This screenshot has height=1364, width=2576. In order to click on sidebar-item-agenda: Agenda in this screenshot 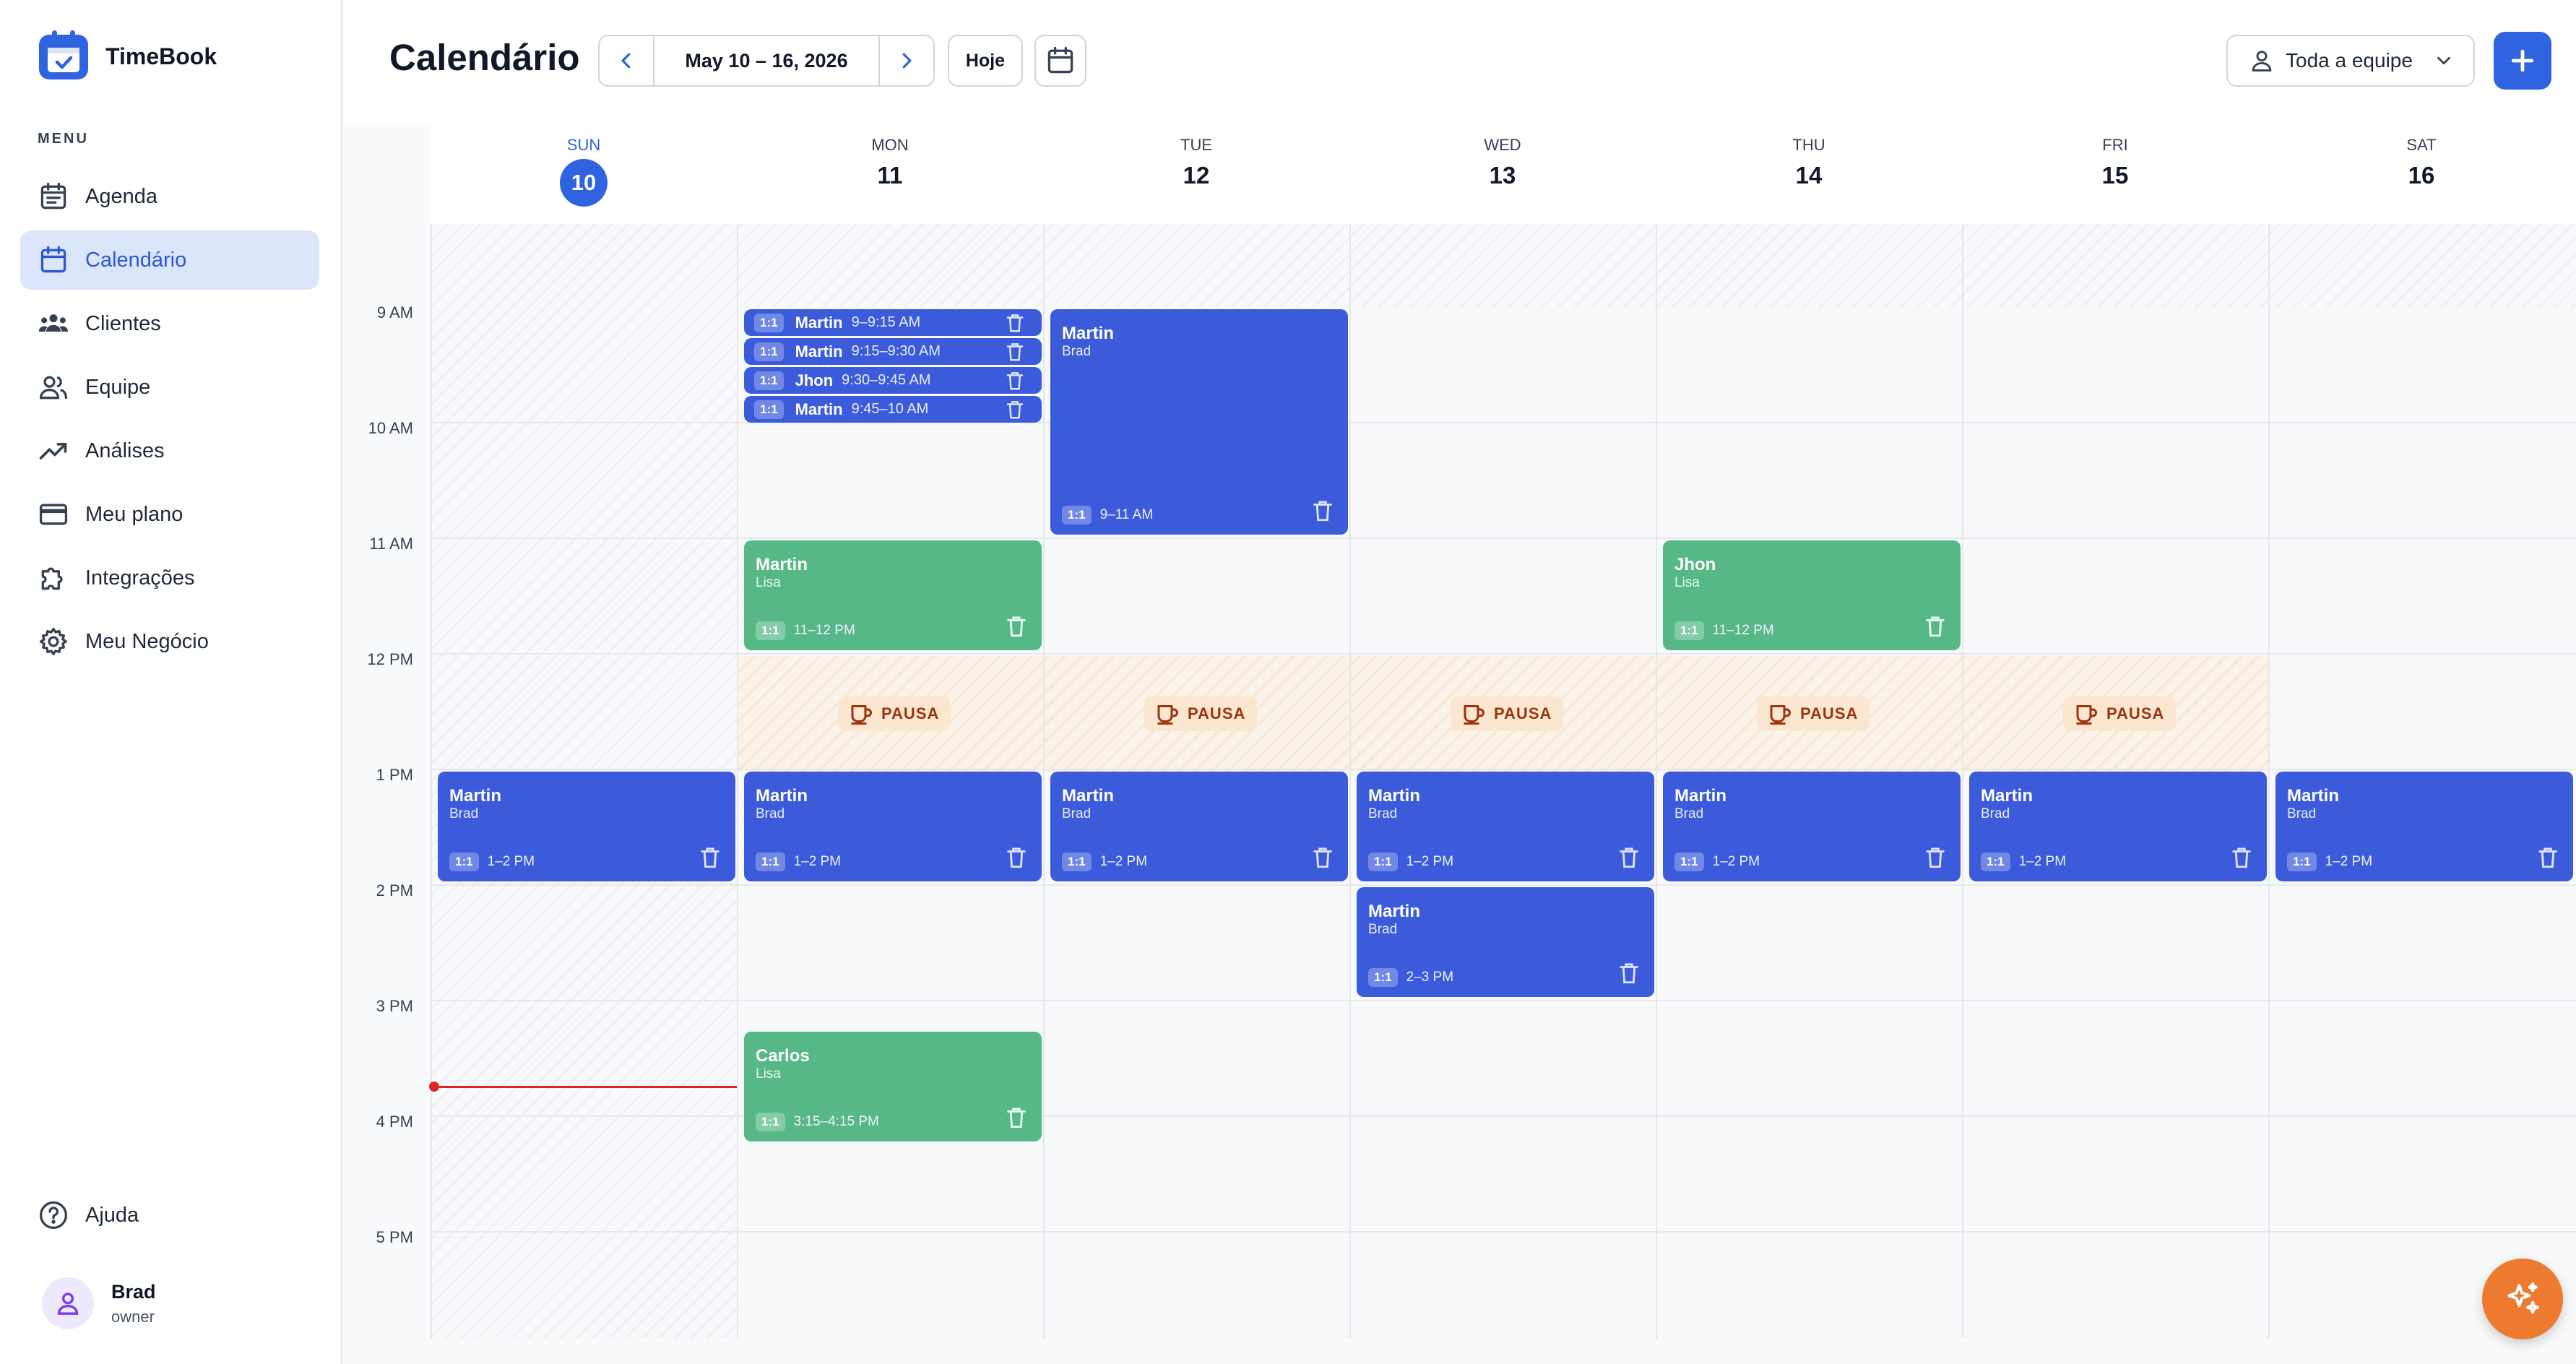, I will do `click(169, 196)`.